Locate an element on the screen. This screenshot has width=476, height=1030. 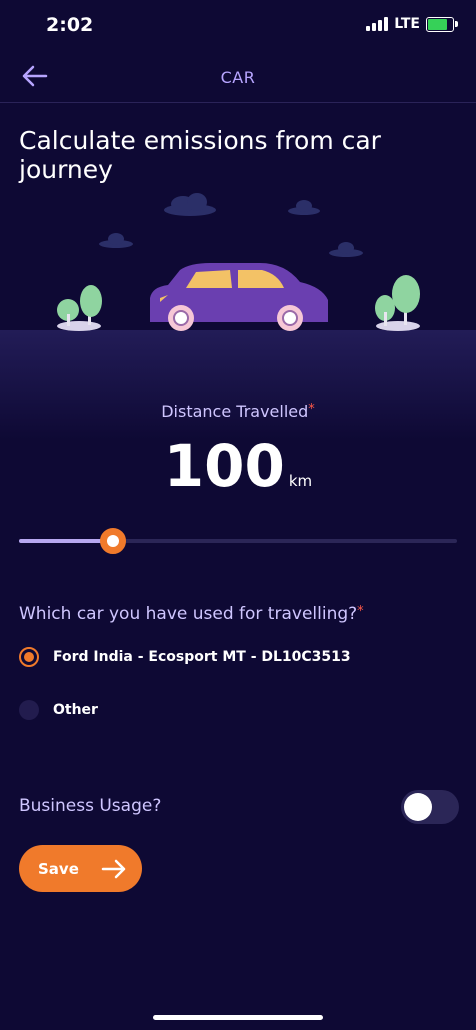
nav-bar: CAR is located at coordinates (238, 76).